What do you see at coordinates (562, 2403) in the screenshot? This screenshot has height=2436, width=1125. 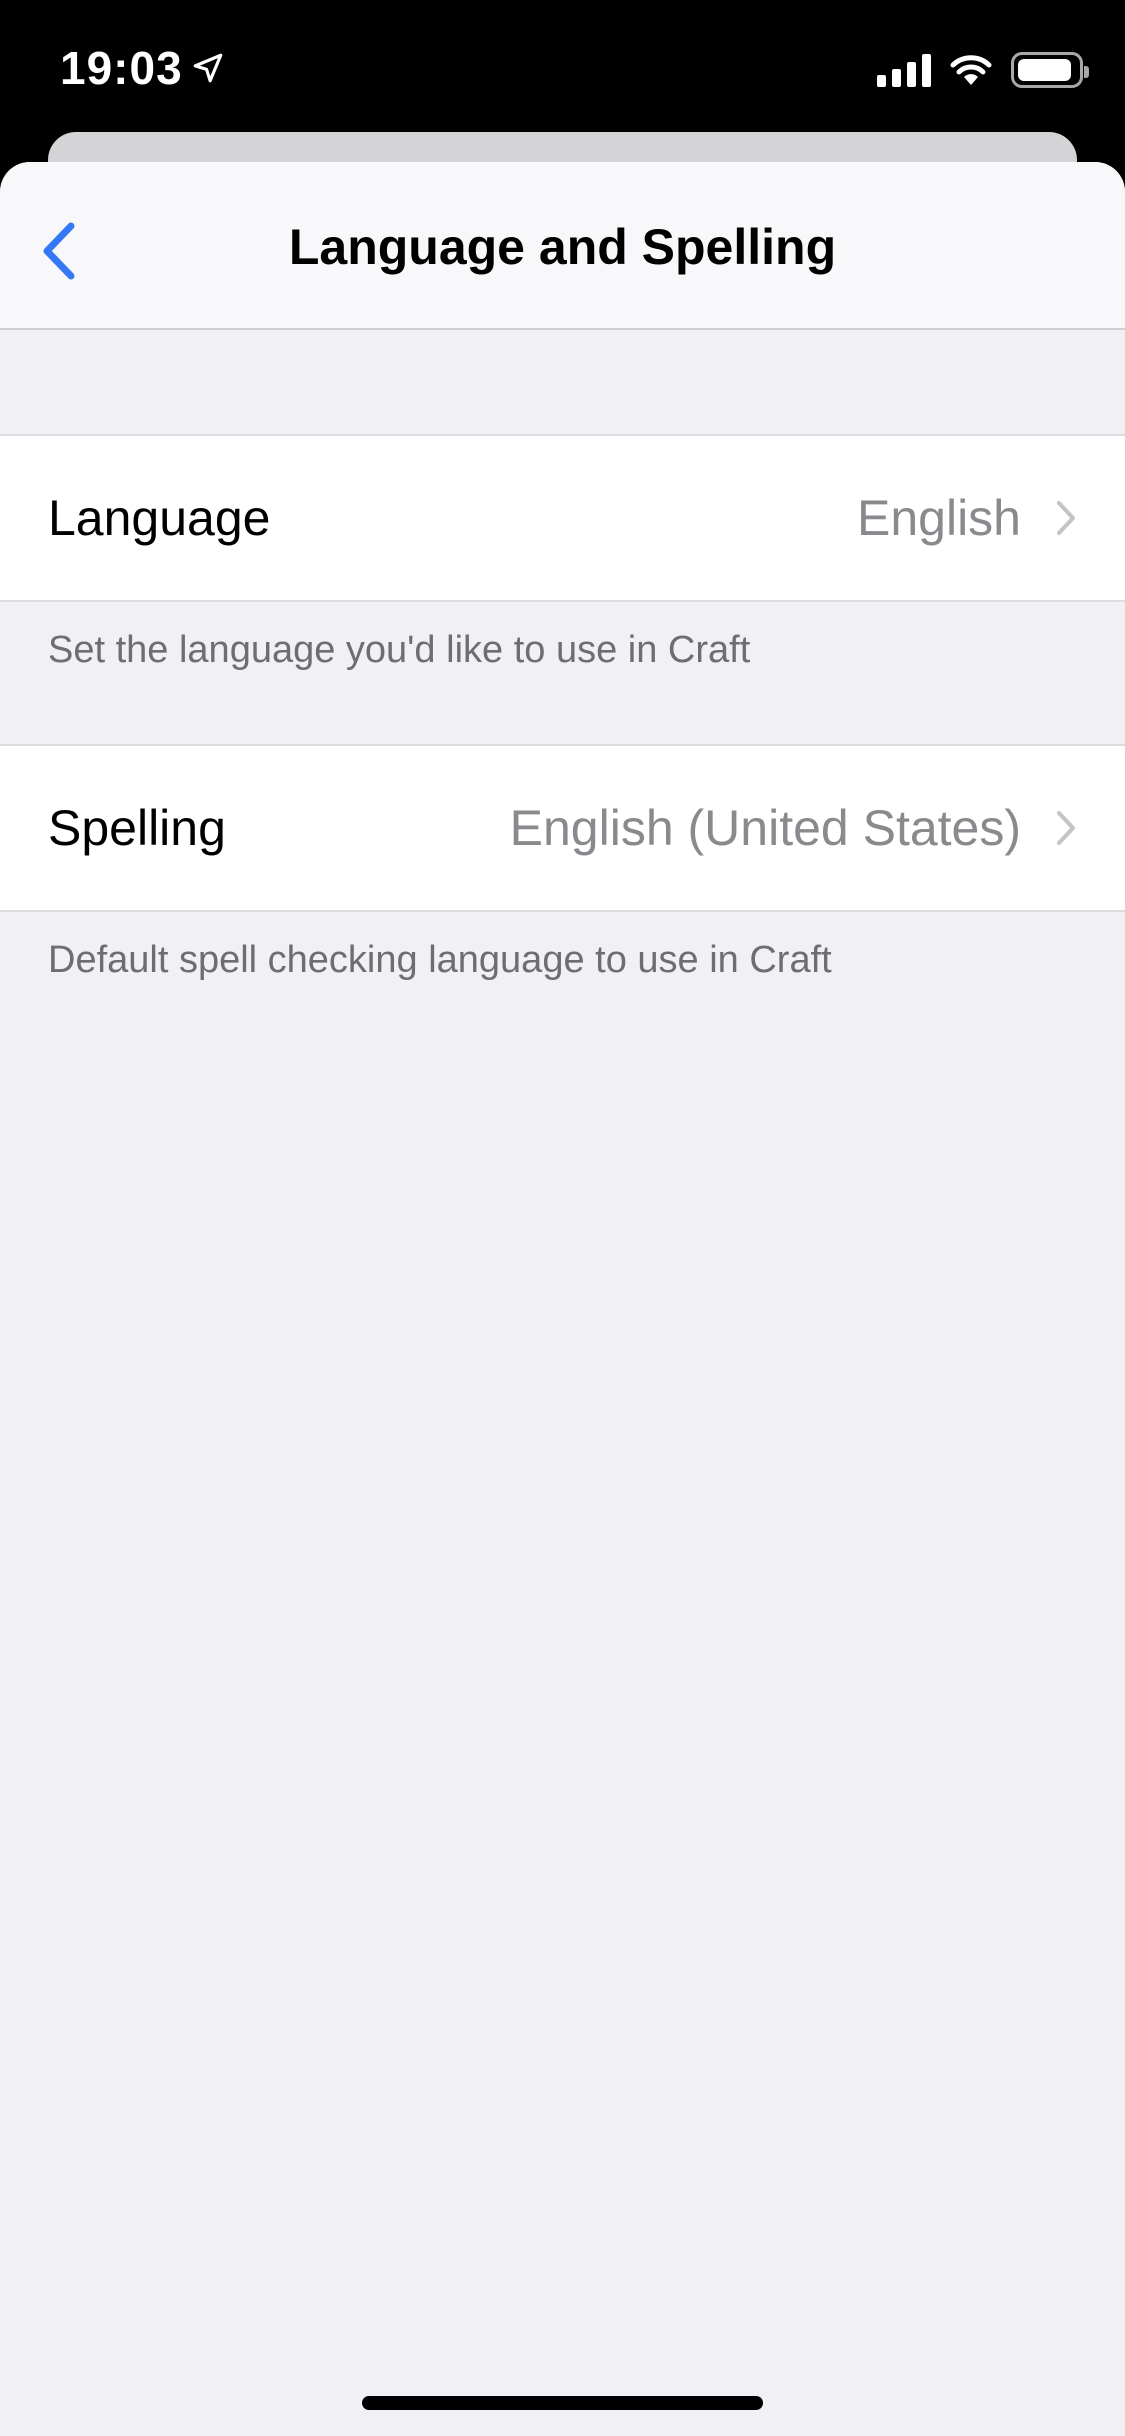 I see `home-indicator` at bounding box center [562, 2403].